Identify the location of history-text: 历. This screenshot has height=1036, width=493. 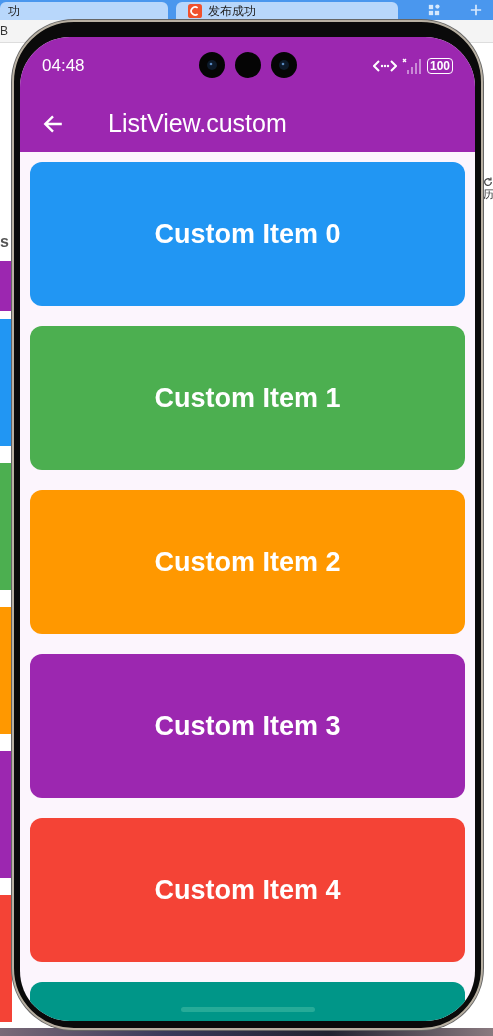
(488, 194).